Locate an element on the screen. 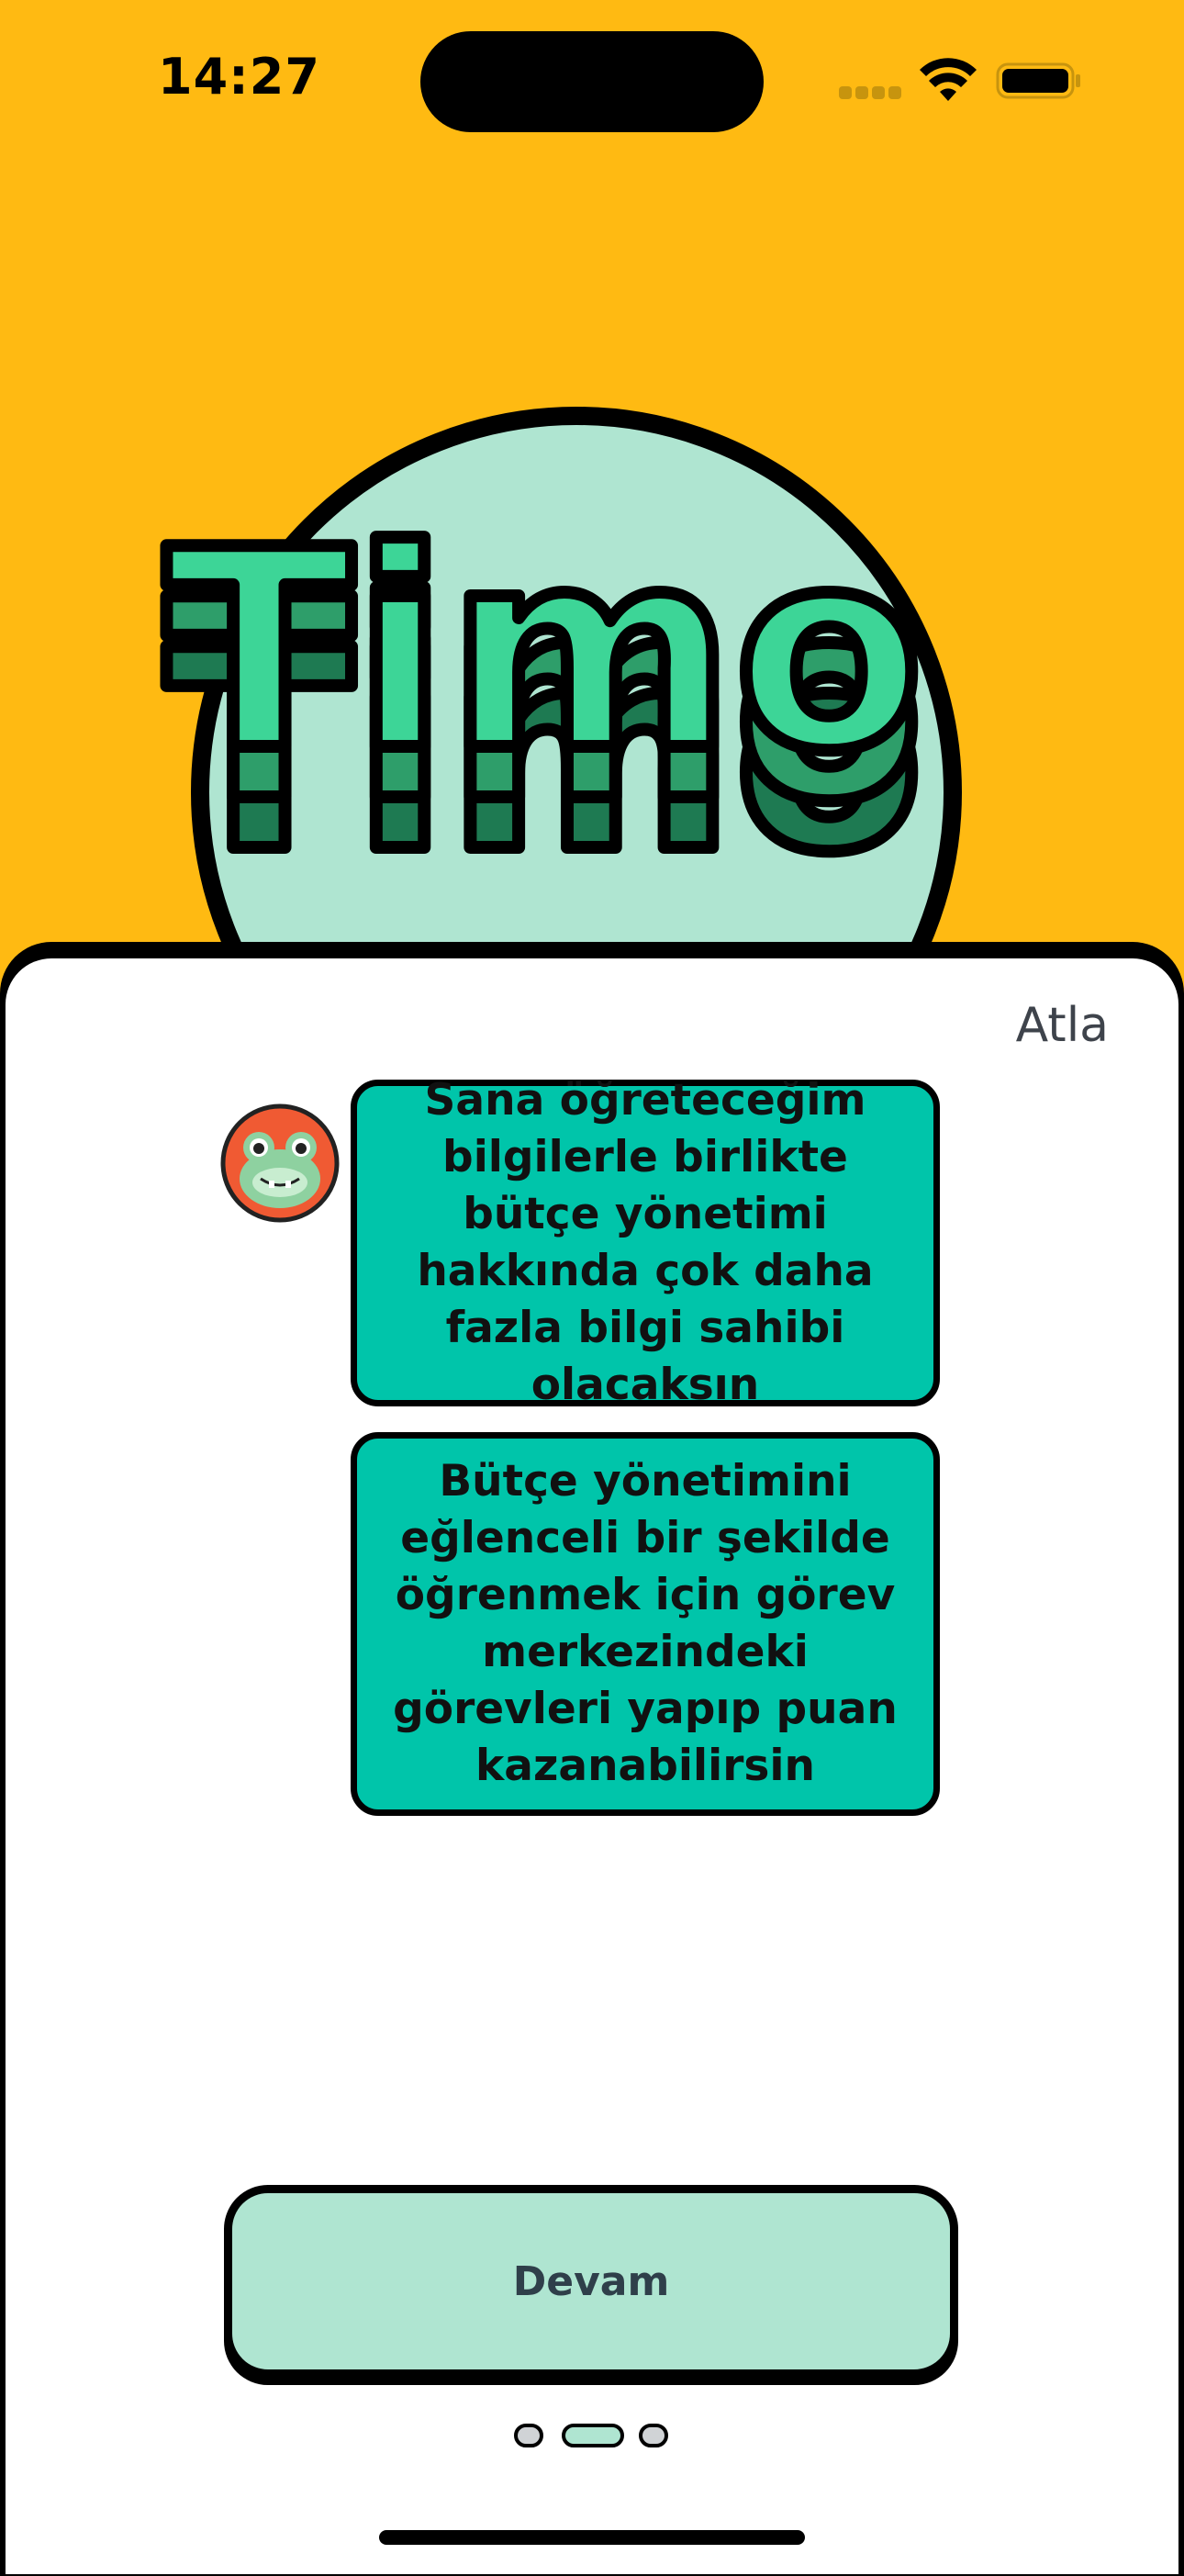 The height and width of the screenshot is (2576, 1184). status-time: 14:27 is located at coordinates (239, 77).